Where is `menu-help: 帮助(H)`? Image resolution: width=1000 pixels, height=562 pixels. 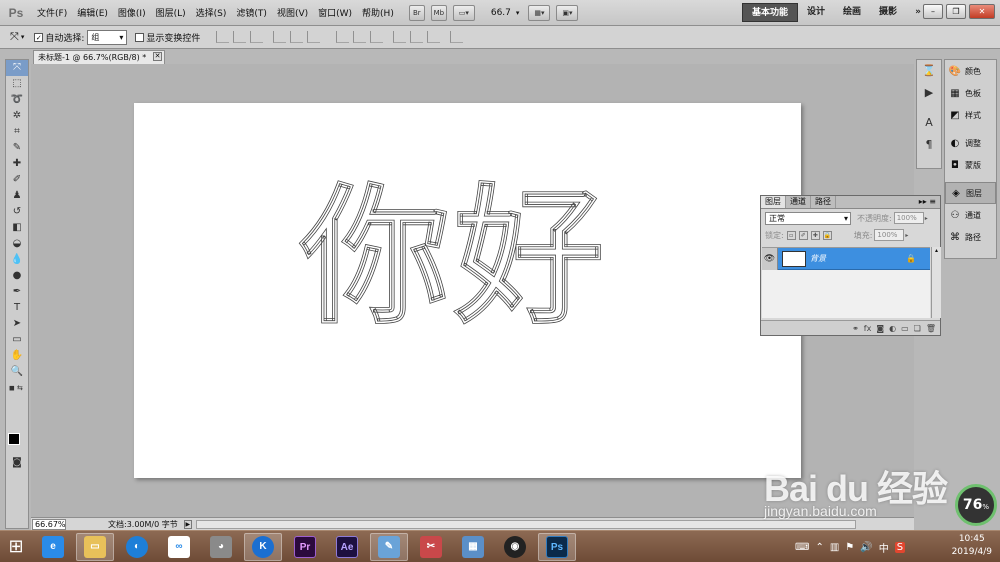
menu-help: 帮助(H) is located at coordinates (378, 12).